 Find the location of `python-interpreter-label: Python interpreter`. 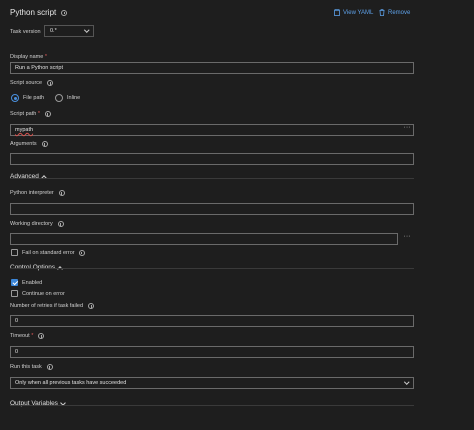

python-interpreter-label: Python interpreter is located at coordinates (37, 193).